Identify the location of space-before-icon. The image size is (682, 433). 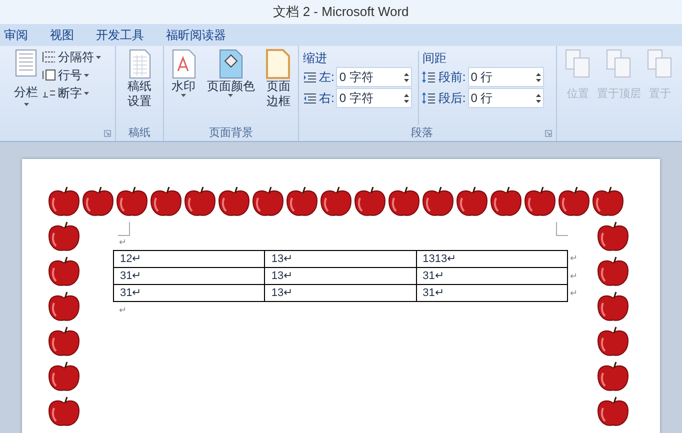
(429, 77).